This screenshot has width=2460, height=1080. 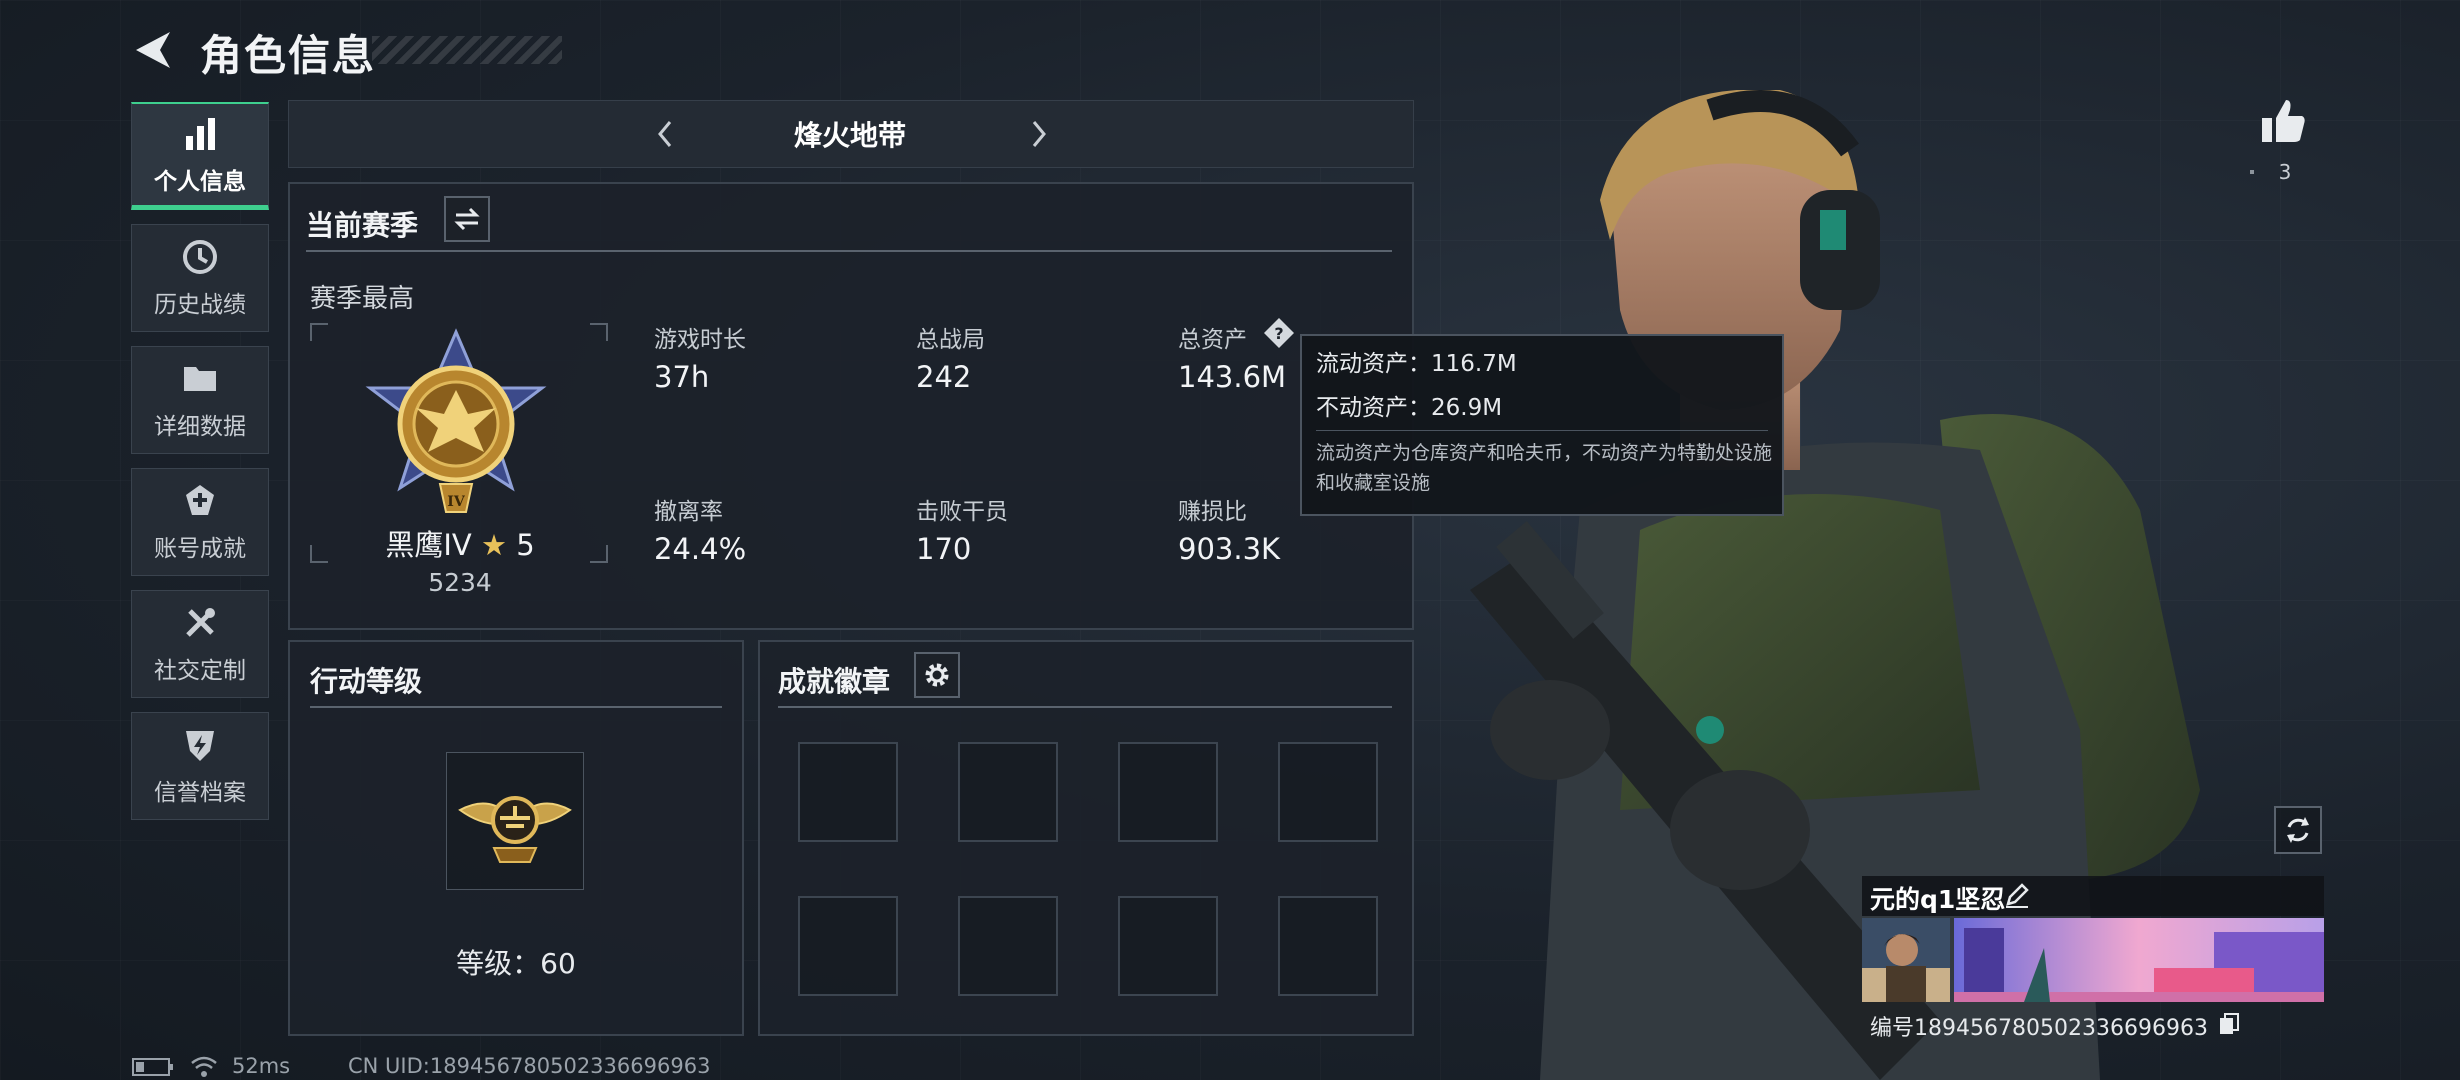 What do you see at coordinates (944, 377) in the screenshot?
I see `stat-value-total-matches: 242` at bounding box center [944, 377].